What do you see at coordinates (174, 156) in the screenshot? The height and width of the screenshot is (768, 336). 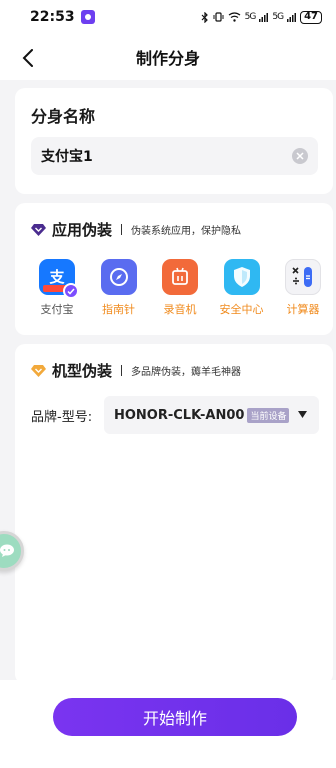 I see `clone-name-input: 支付宝1` at bounding box center [174, 156].